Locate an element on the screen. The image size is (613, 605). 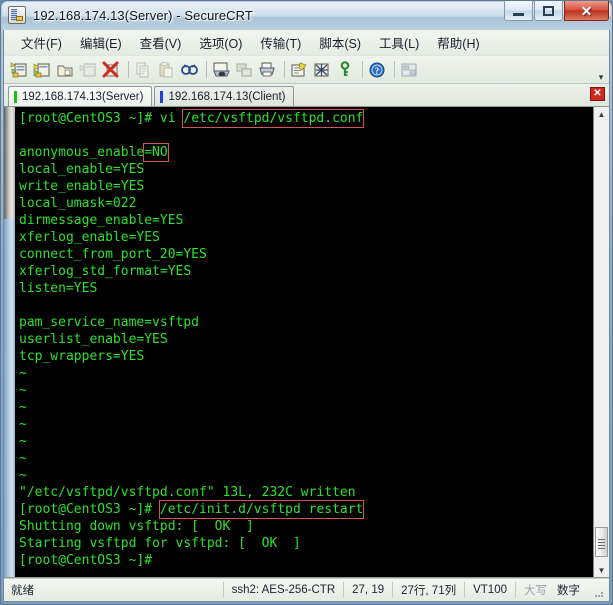
help-icon: ? is located at coordinates (377, 69).